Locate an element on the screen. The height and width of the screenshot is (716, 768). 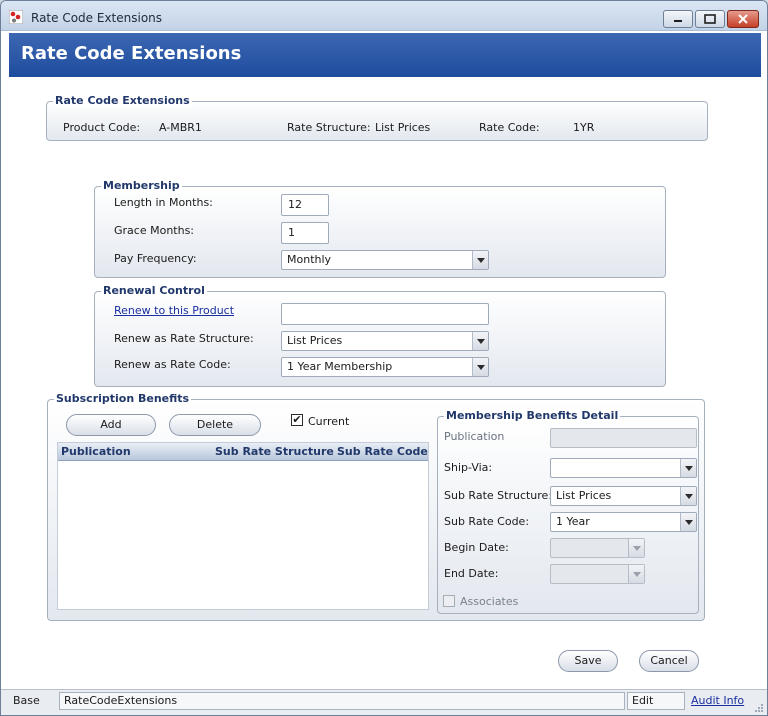
sub-rate-structure-value: List Prices is located at coordinates (584, 495).